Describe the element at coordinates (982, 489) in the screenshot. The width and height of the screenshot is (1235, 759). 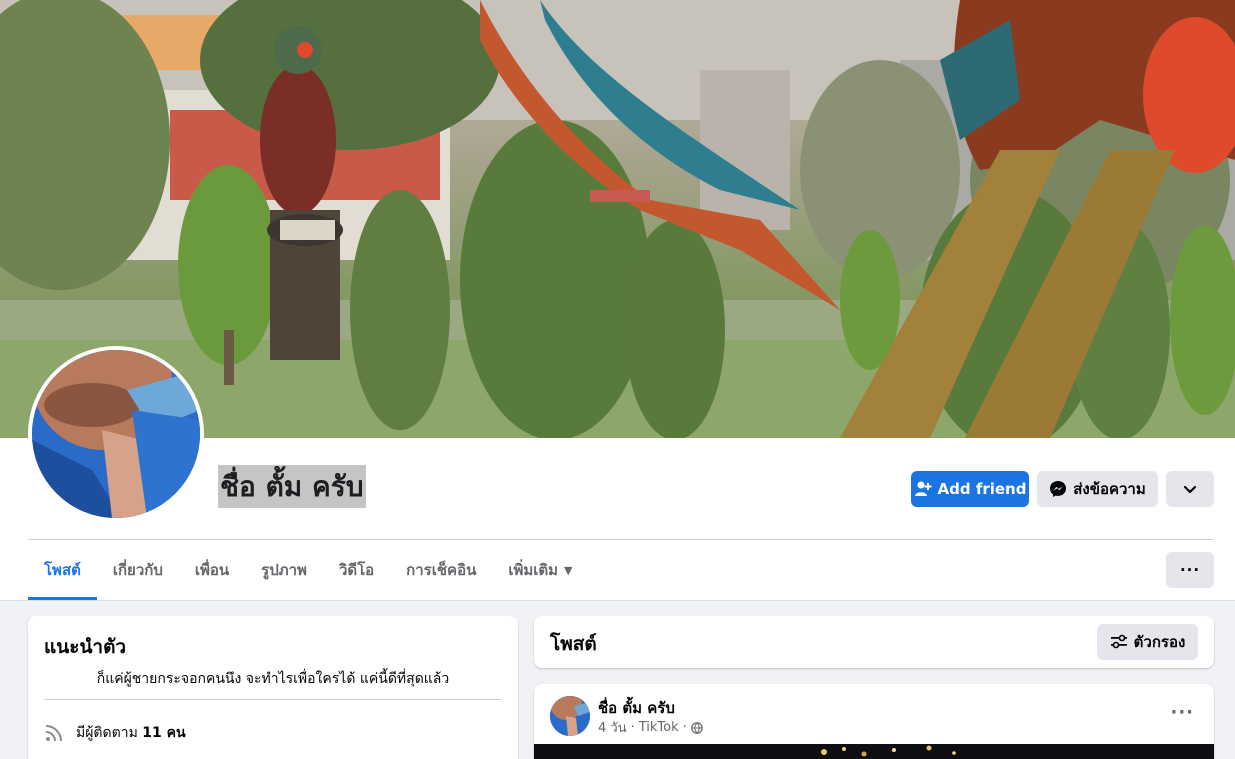
I see `add-friend-label: Add friend` at that location.